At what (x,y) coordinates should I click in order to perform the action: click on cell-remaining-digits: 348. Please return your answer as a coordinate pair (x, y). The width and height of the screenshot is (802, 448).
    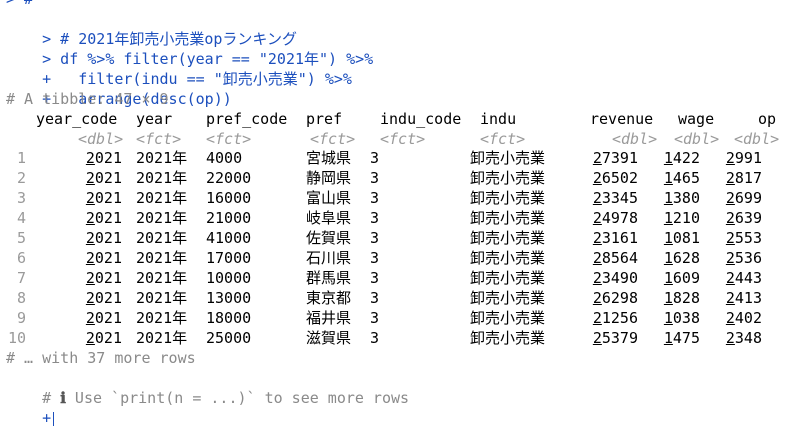
    Looking at the image, I should click on (748, 338).